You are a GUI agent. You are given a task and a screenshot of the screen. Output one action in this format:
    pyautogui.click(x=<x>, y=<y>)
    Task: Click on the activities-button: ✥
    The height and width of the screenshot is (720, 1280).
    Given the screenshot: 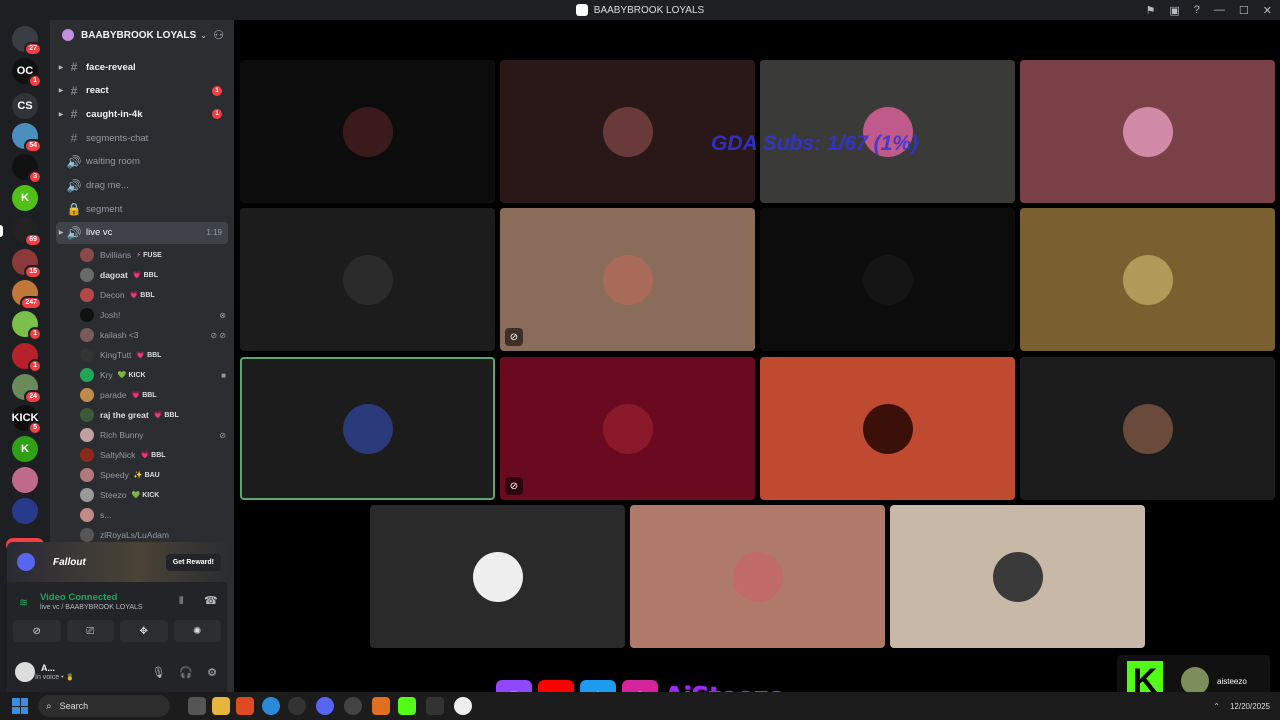 What is the action you would take?
    pyautogui.click(x=144, y=631)
    